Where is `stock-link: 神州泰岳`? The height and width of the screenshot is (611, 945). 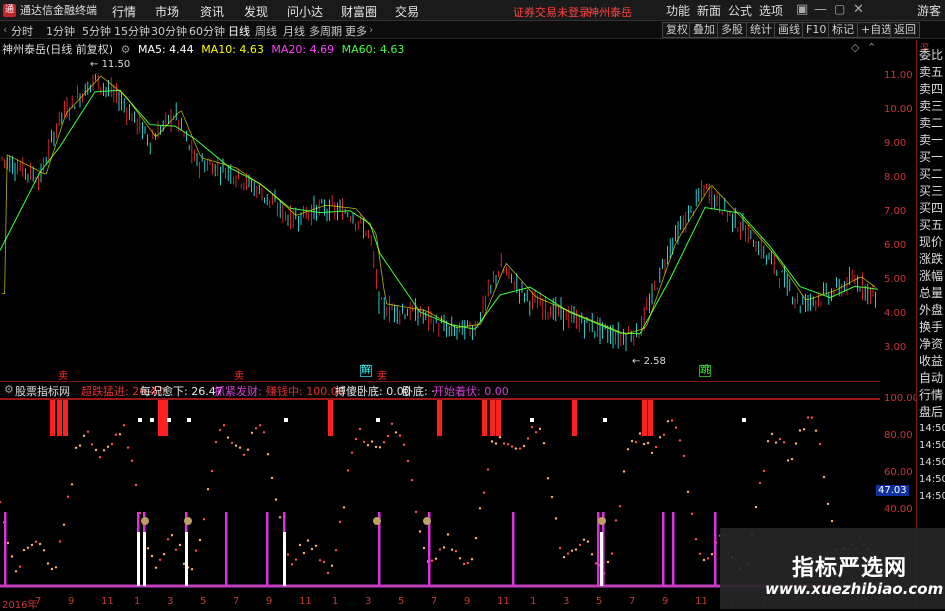 stock-link: 神州泰岳 is located at coordinates (610, 12).